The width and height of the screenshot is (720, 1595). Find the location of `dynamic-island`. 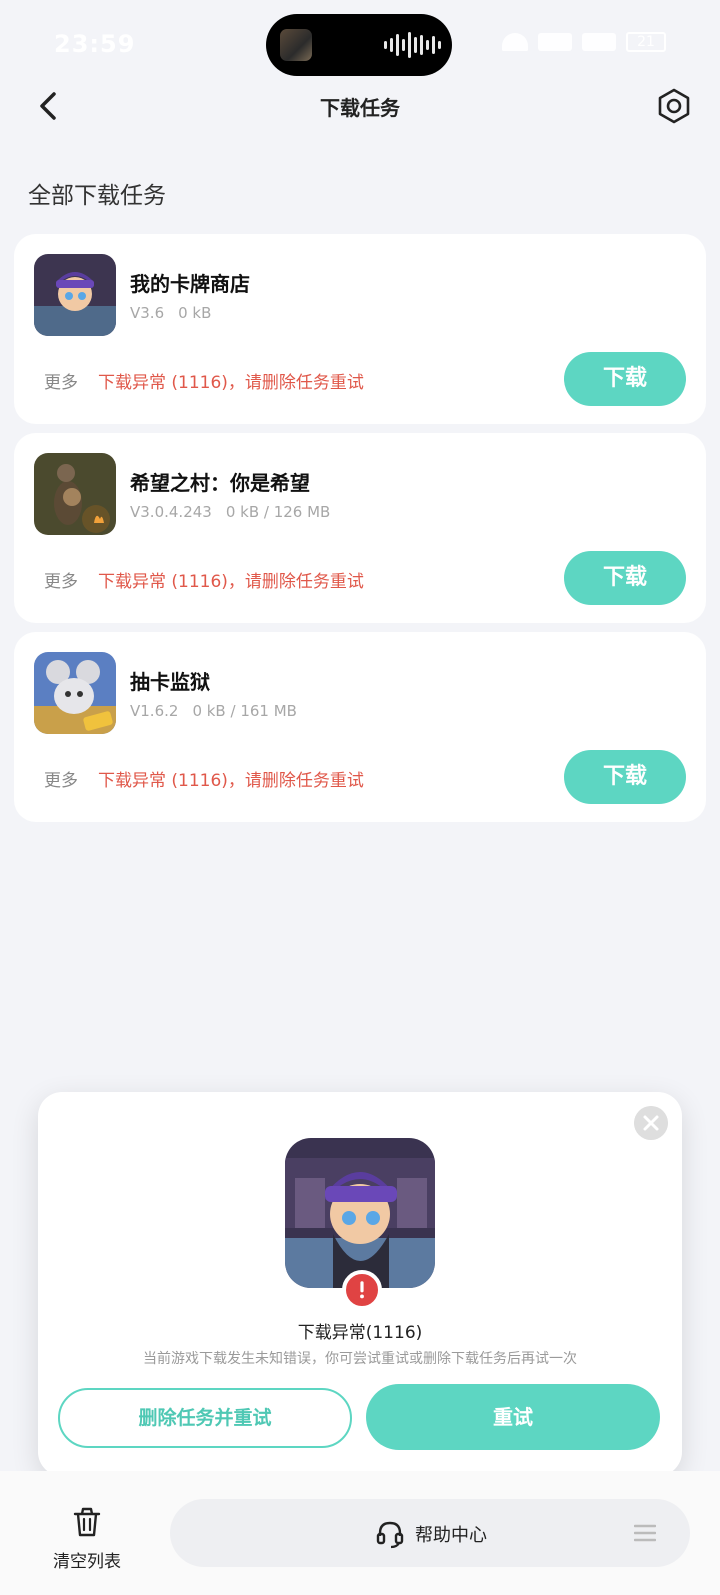

dynamic-island is located at coordinates (359, 45).